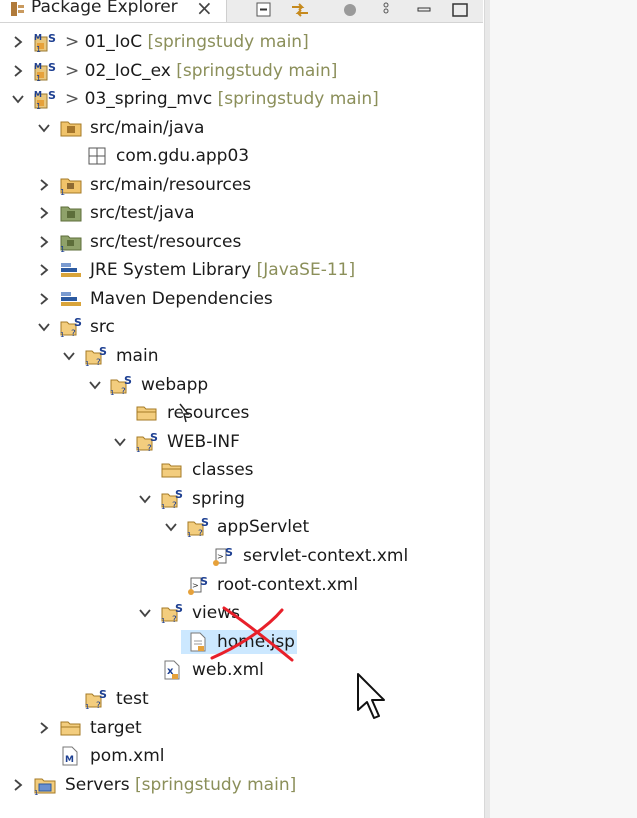 The image size is (637, 818). Describe the element at coordinates (241, 156) in the screenshot. I see `tree-item-com-gdu-app03: com.gdu.app03` at that location.